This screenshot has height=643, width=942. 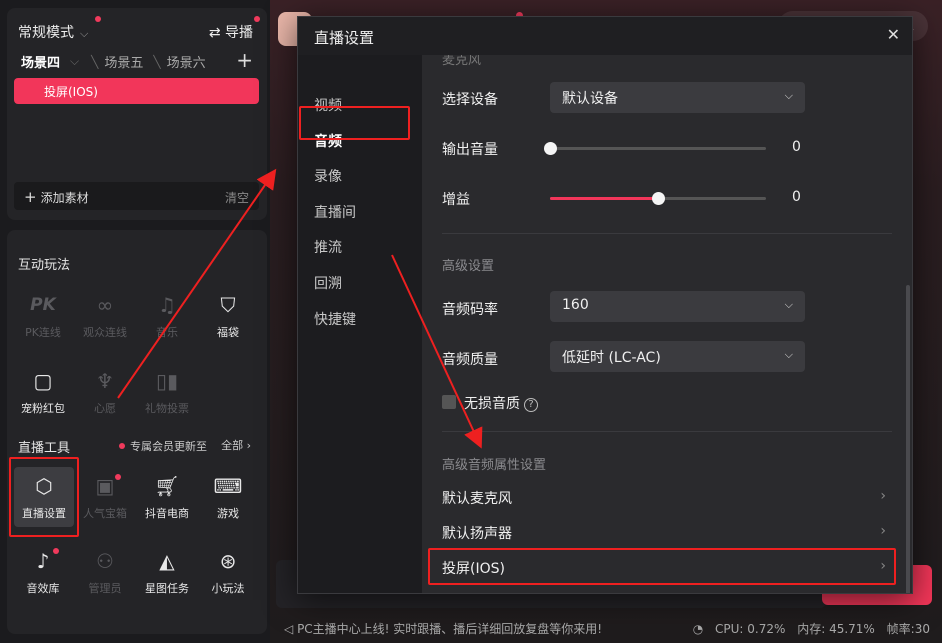 What do you see at coordinates (105, 408) in the screenshot?
I see `wish-label: 心愿` at bounding box center [105, 408].